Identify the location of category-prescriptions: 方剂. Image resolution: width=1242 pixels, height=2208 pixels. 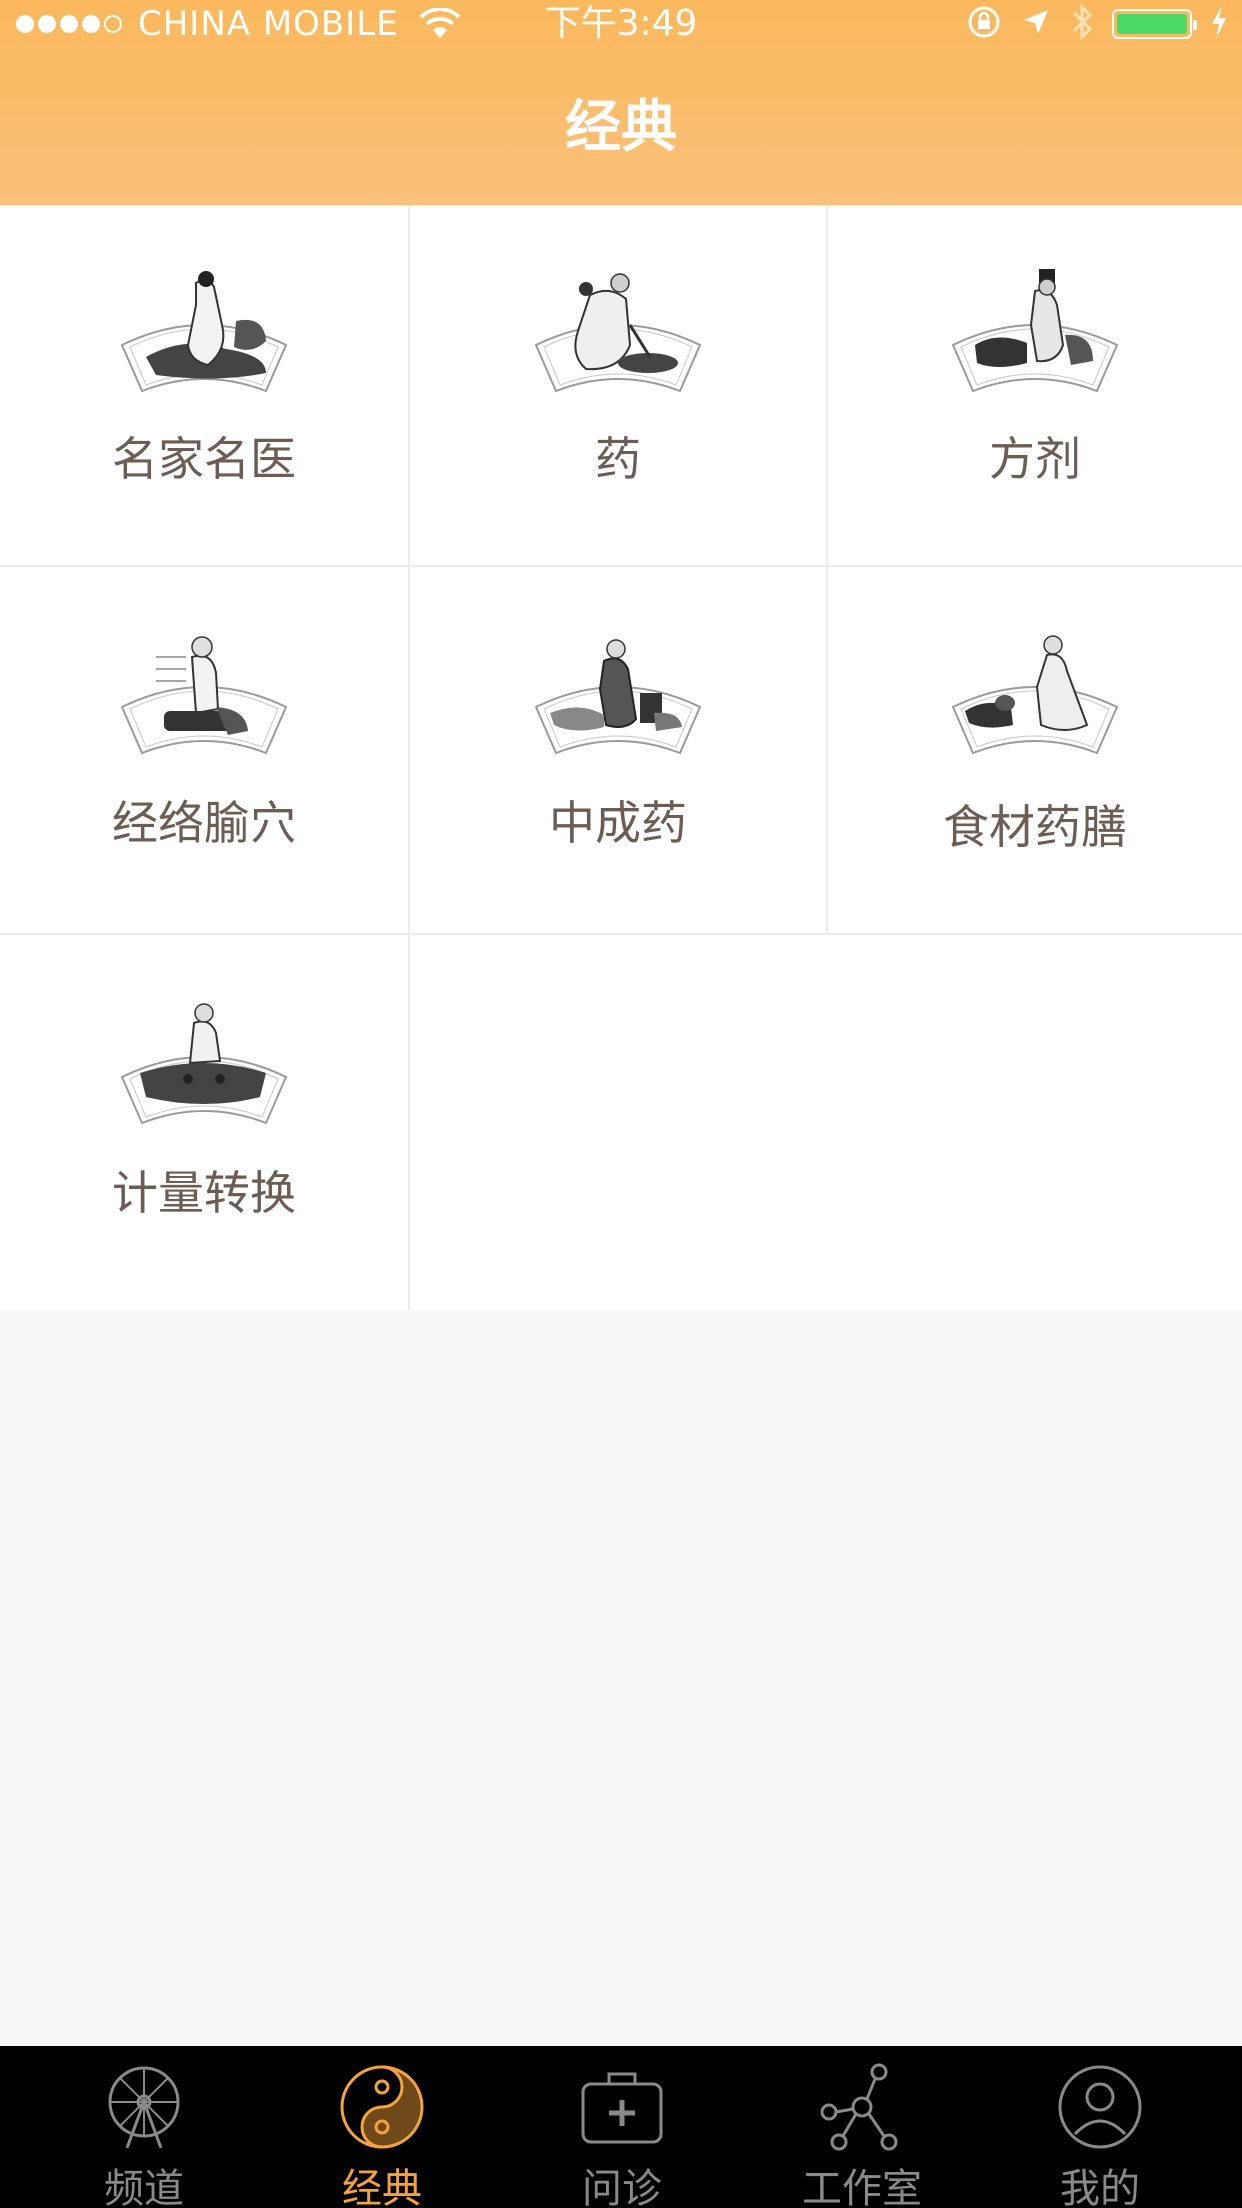
(1035, 386).